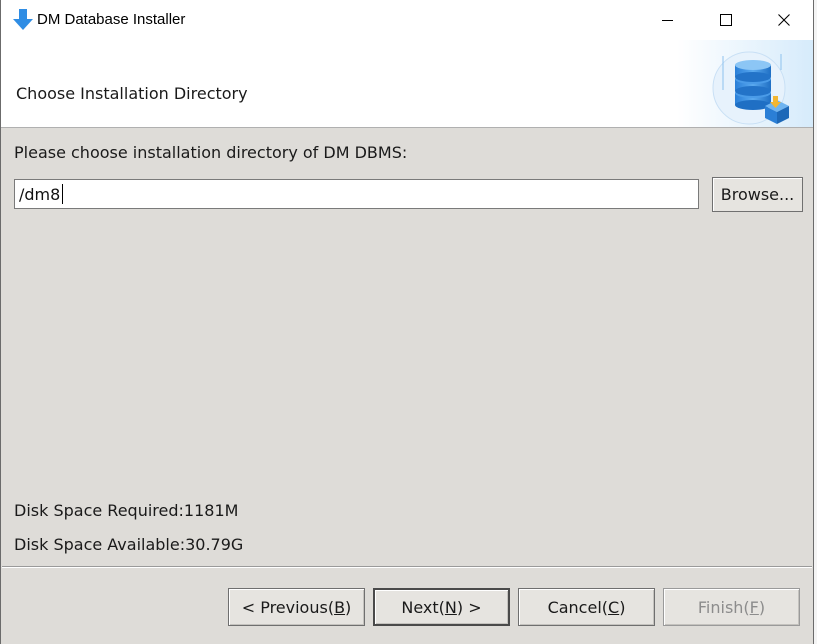 The width and height of the screenshot is (817, 644). What do you see at coordinates (340, 607) in the screenshot?
I see `previous-mnemonic: B` at bounding box center [340, 607].